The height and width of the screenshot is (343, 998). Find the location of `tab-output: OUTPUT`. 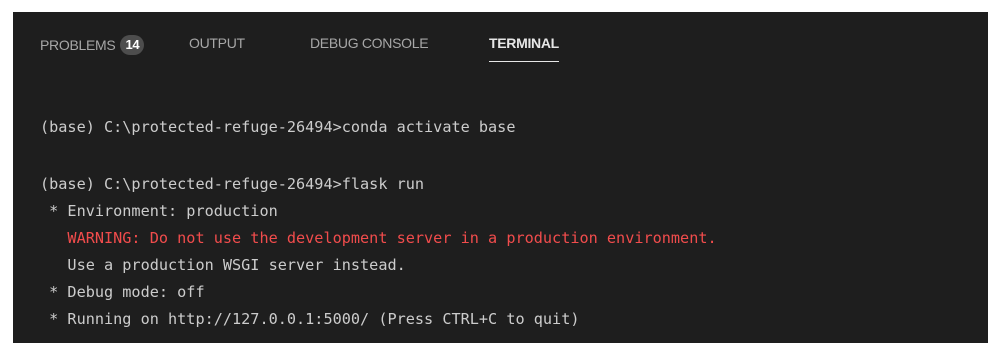

tab-output: OUTPUT is located at coordinates (217, 47).